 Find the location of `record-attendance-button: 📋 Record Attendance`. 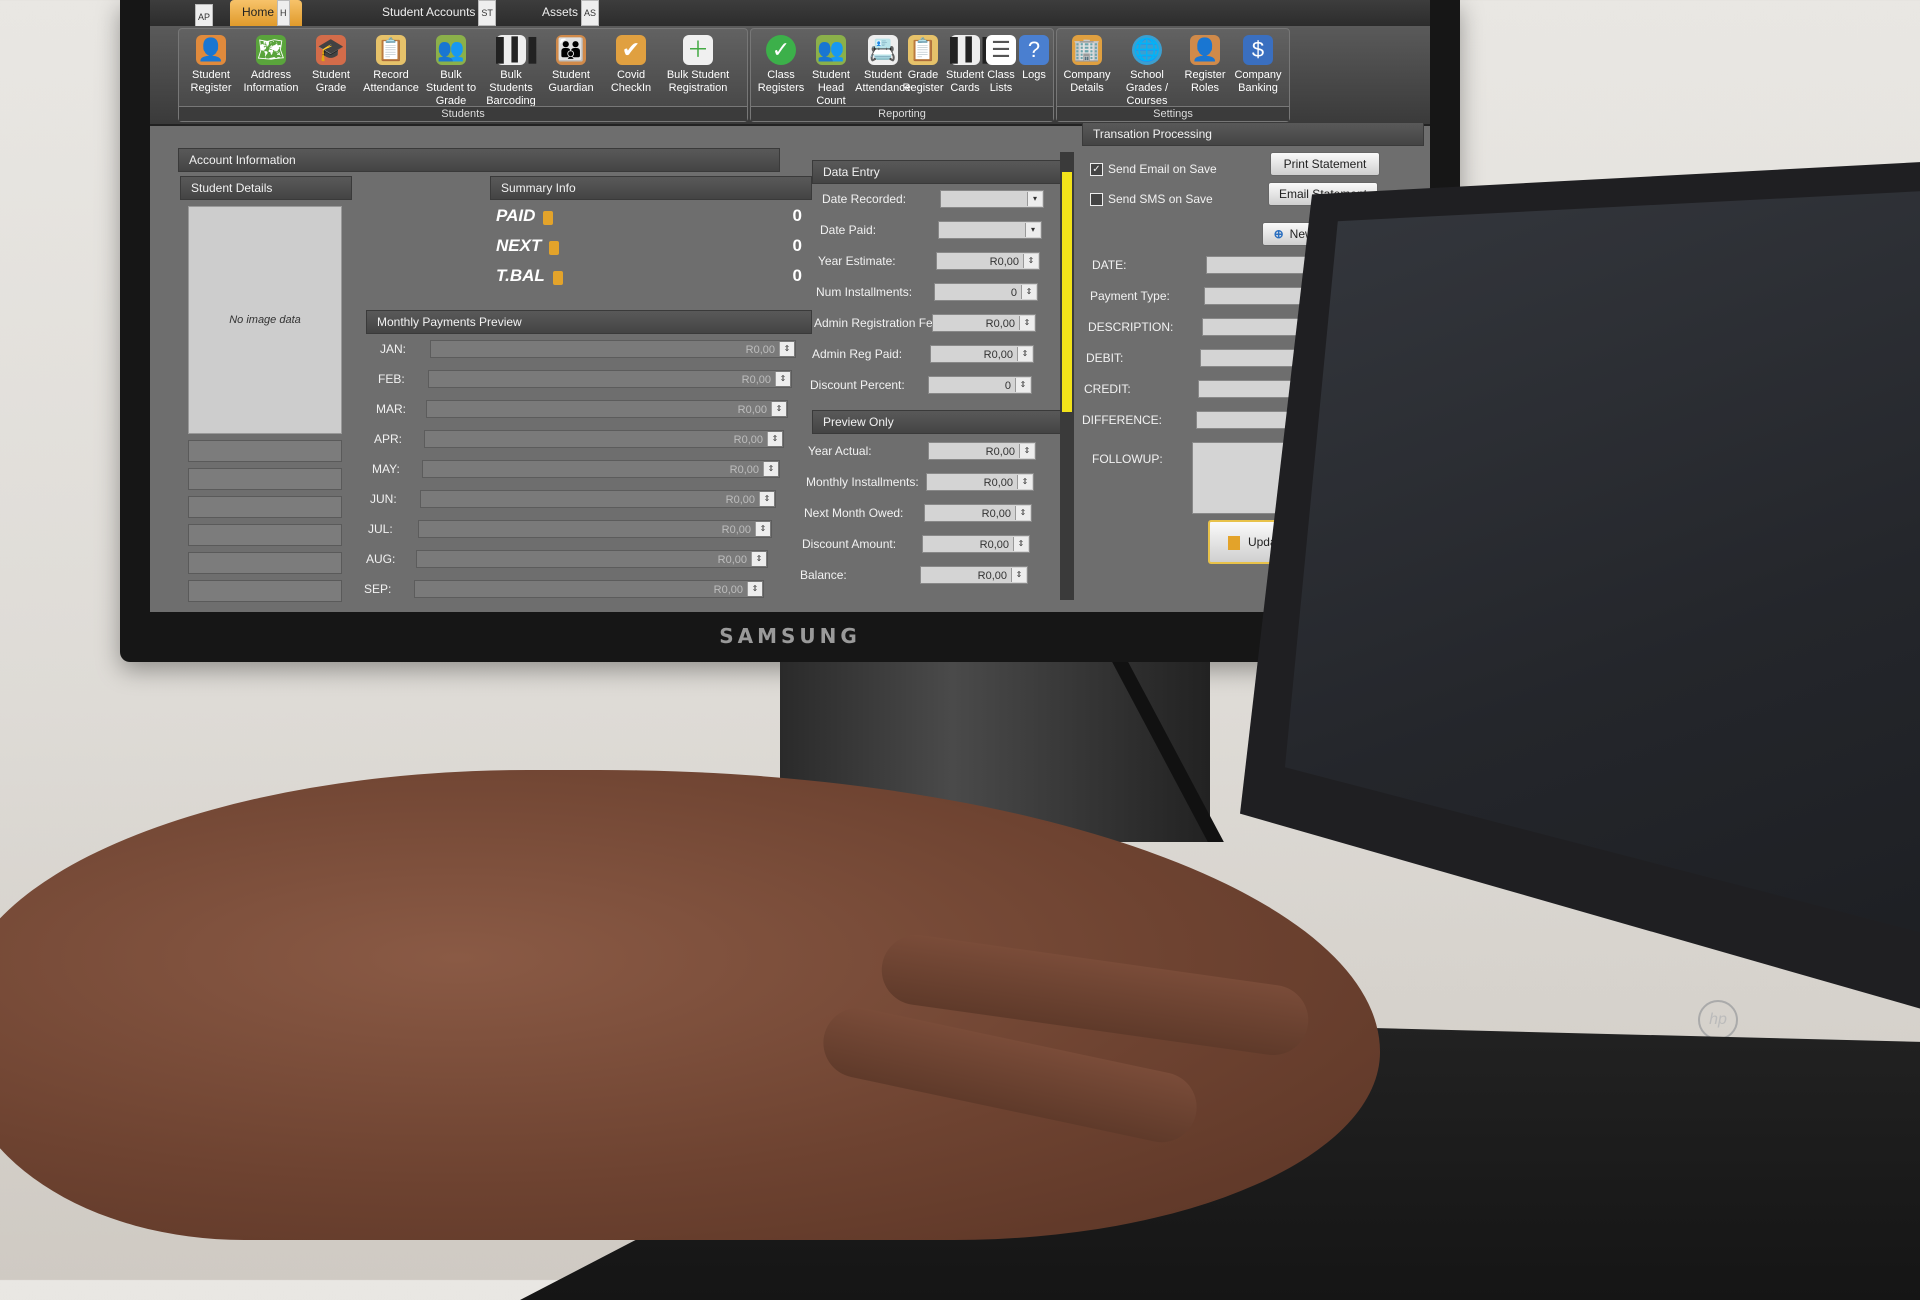

record-attendance-button: 📋 Record Attendance is located at coordinates (391, 65).